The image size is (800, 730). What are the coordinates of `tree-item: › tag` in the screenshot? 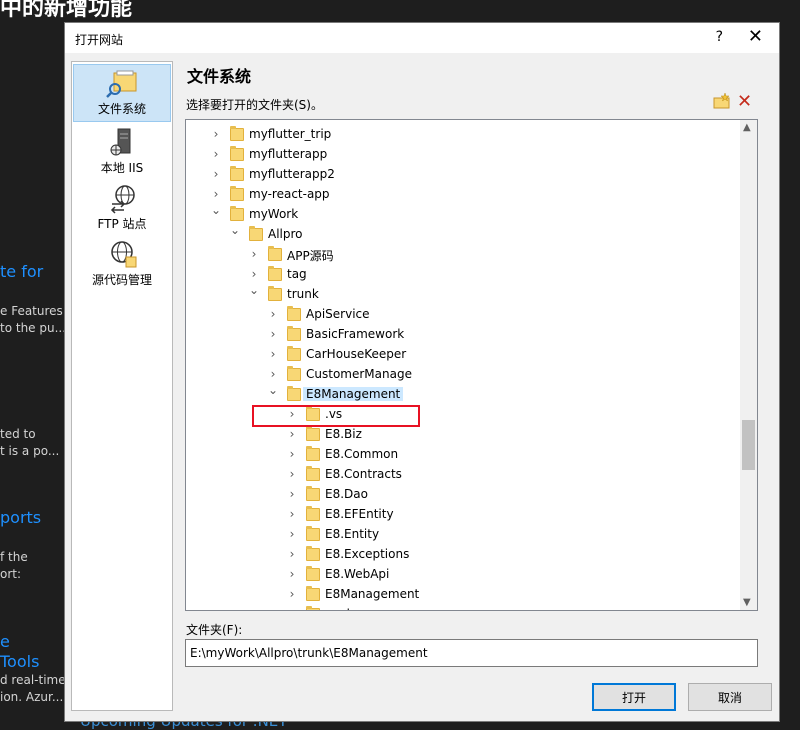 It's located at (463, 275).